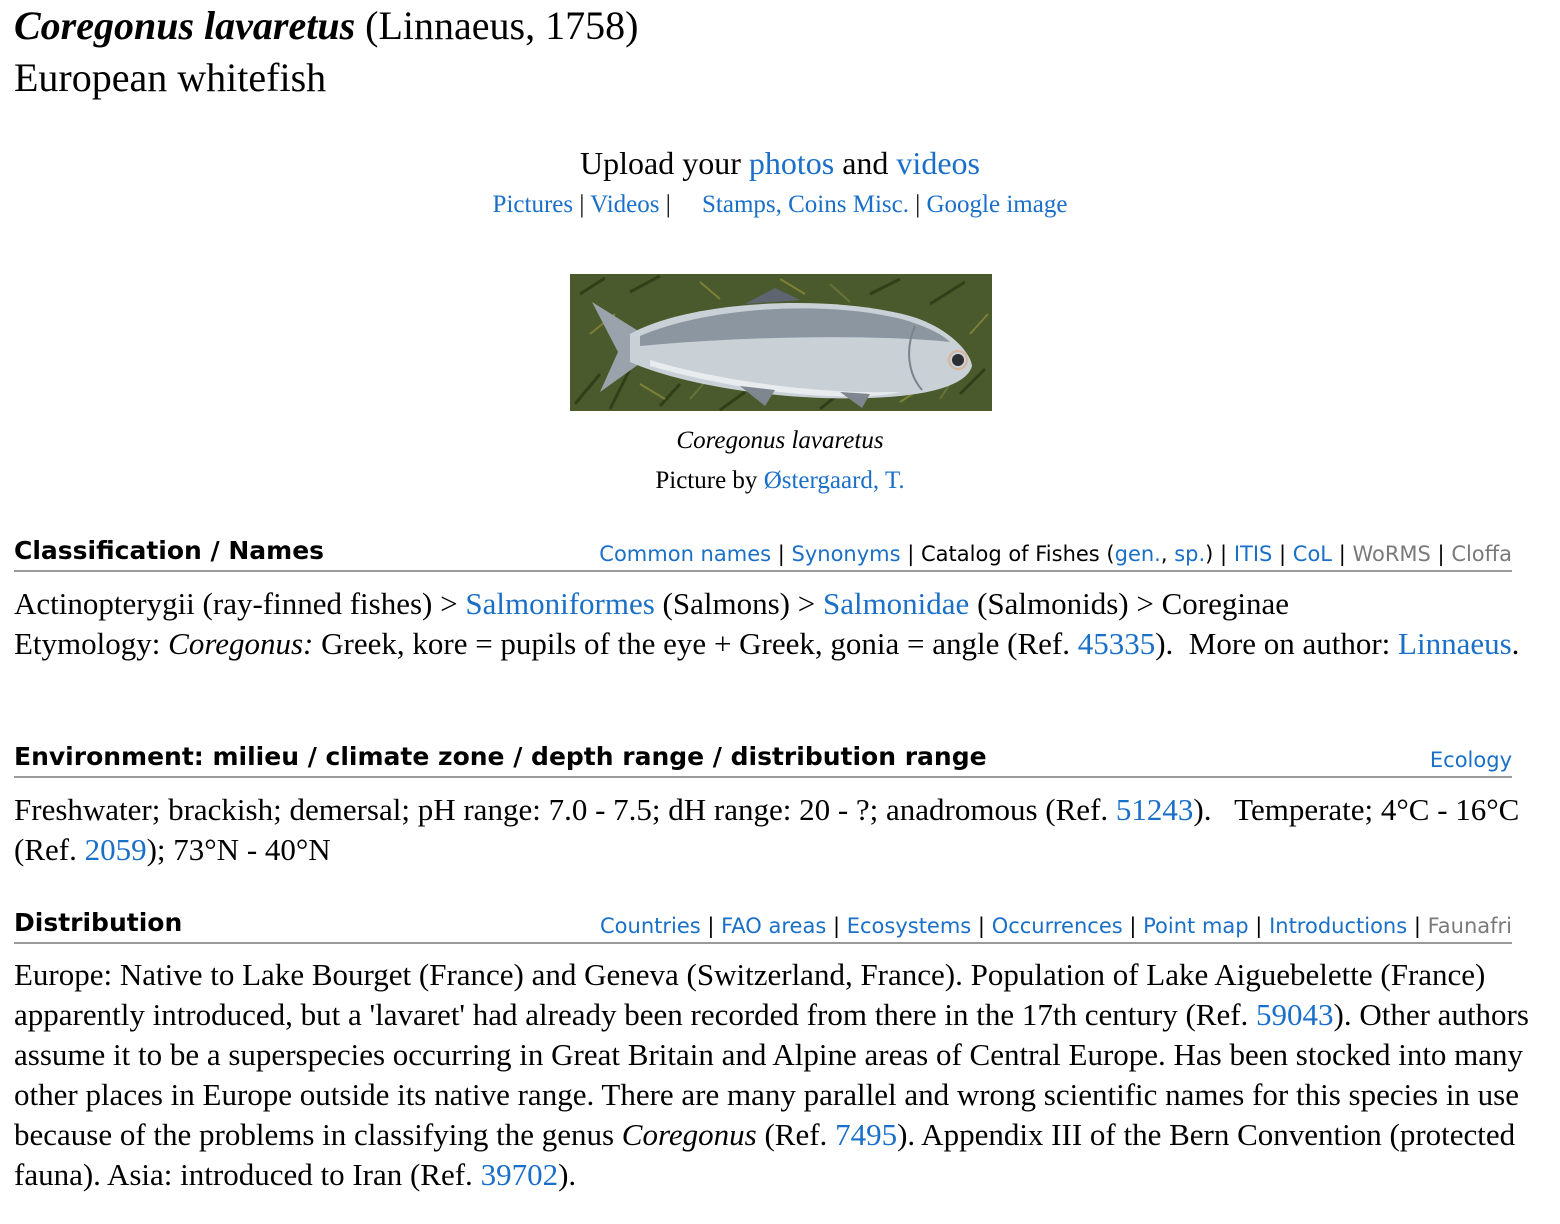 The width and height of the screenshot is (1560, 1224). Describe the element at coordinates (1312, 554) in the screenshot. I see `col-link: CoL` at that location.